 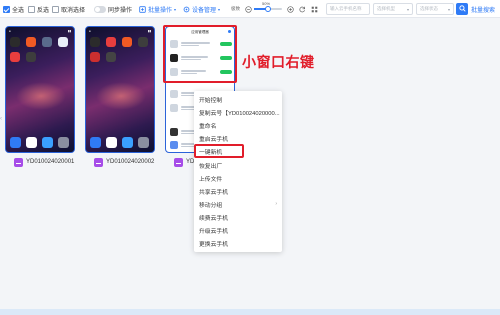 What do you see at coordinates (386, 8) in the screenshot?
I see `model-select-placeholder: 选择机型` at bounding box center [386, 8].